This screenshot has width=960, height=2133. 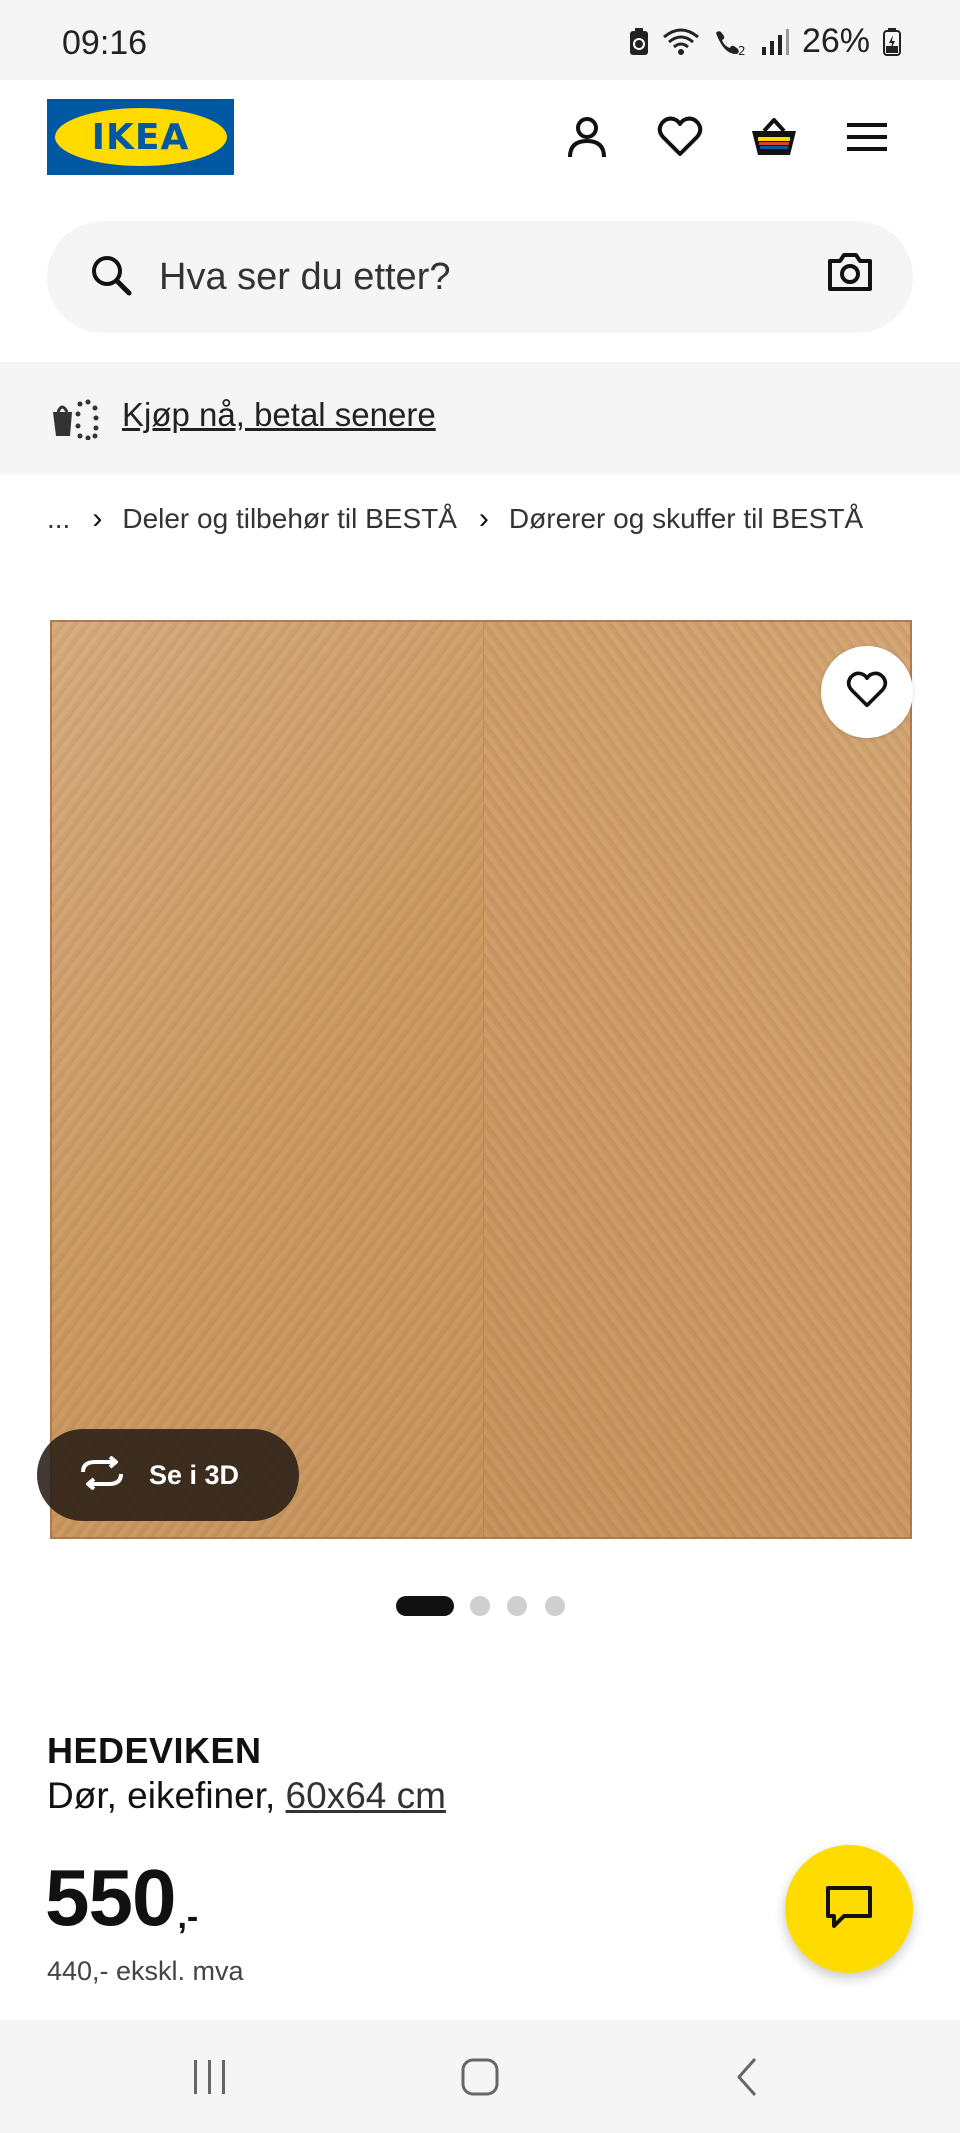 I want to click on site-header: IKEA, so click(x=480, y=150).